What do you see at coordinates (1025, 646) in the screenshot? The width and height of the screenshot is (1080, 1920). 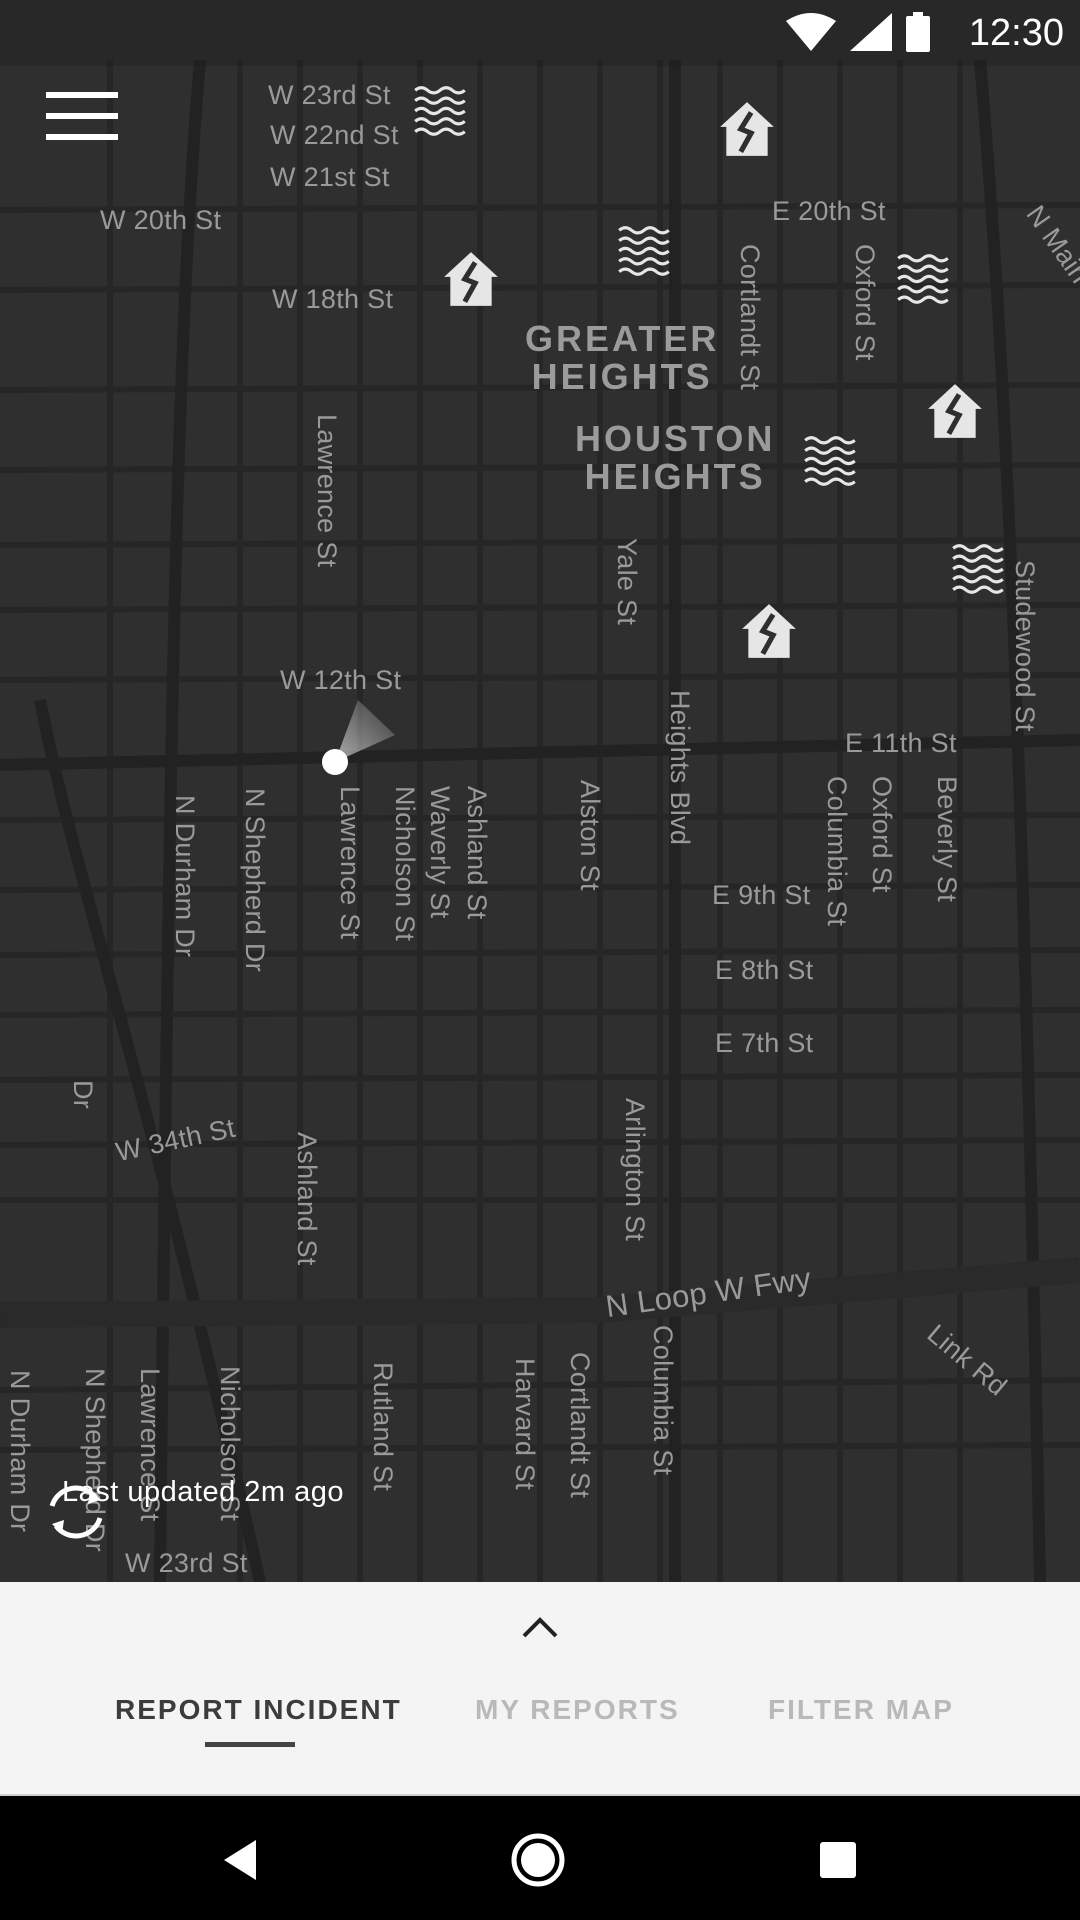 I see `street-label: Studewood St` at bounding box center [1025, 646].